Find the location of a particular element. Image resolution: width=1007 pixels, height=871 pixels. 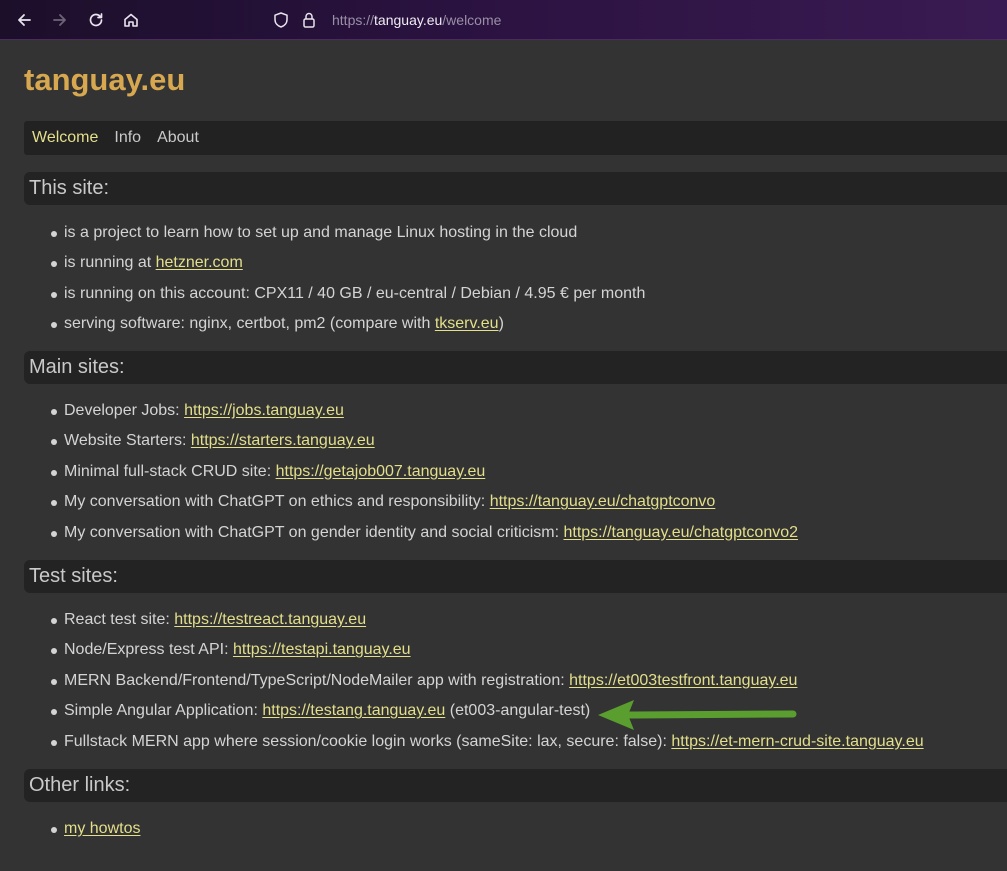

url-host: tanguay.eu is located at coordinates (408, 20).